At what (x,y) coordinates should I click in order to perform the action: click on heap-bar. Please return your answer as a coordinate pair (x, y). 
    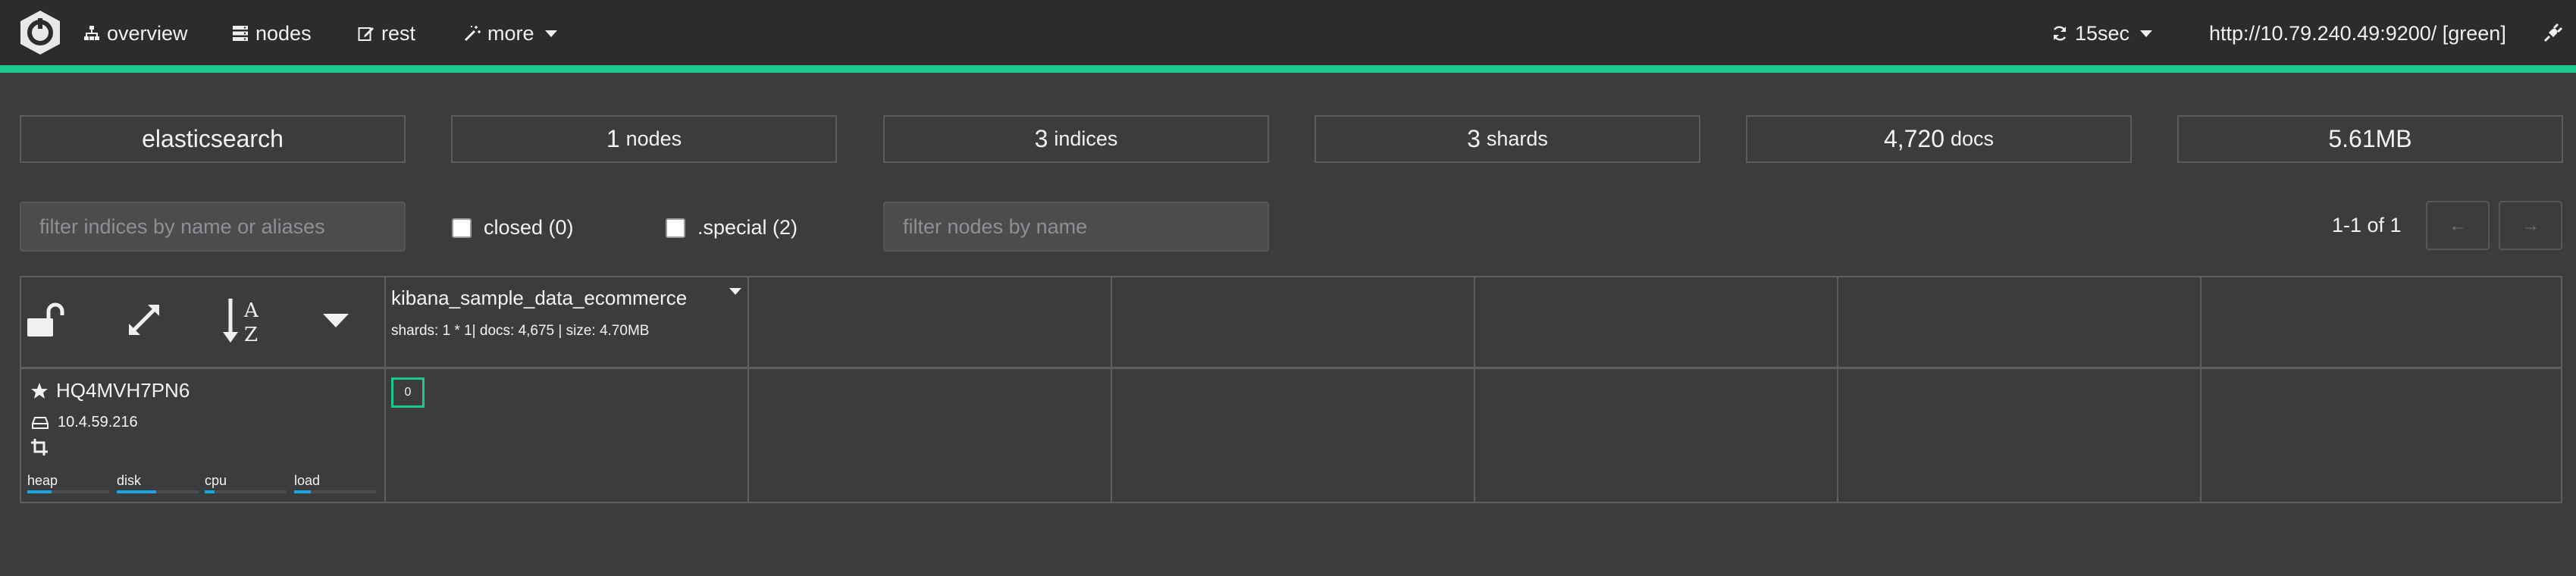
    Looking at the image, I should click on (68, 491).